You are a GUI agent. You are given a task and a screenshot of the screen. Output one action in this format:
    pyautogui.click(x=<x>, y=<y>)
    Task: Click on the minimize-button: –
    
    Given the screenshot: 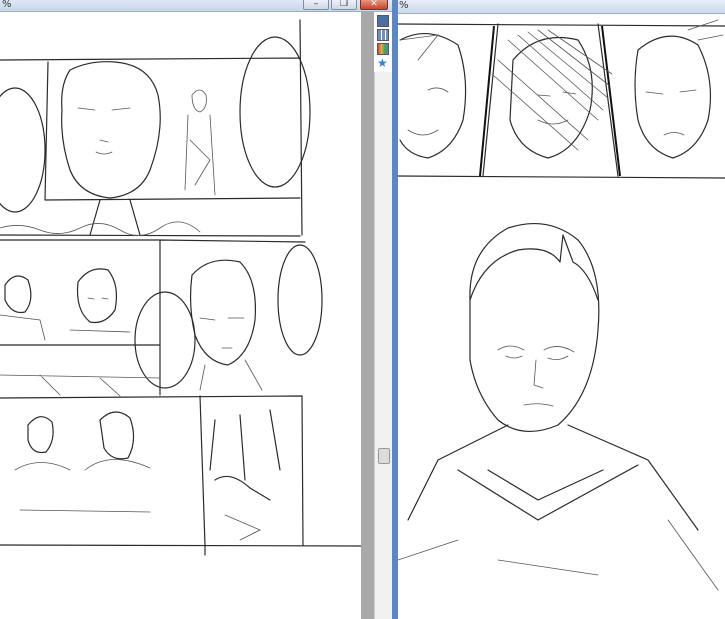 What is the action you would take?
    pyautogui.click(x=316, y=5)
    